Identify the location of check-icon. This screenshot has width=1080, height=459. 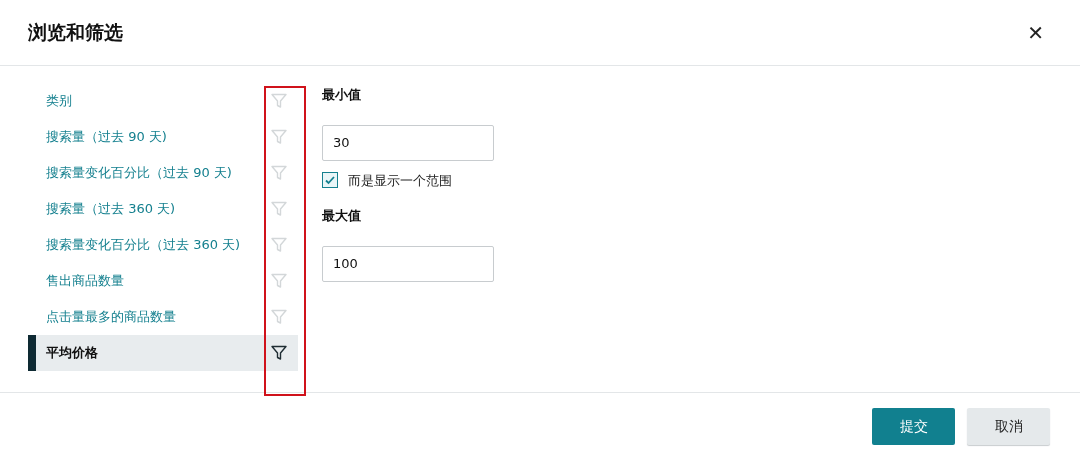
(330, 180).